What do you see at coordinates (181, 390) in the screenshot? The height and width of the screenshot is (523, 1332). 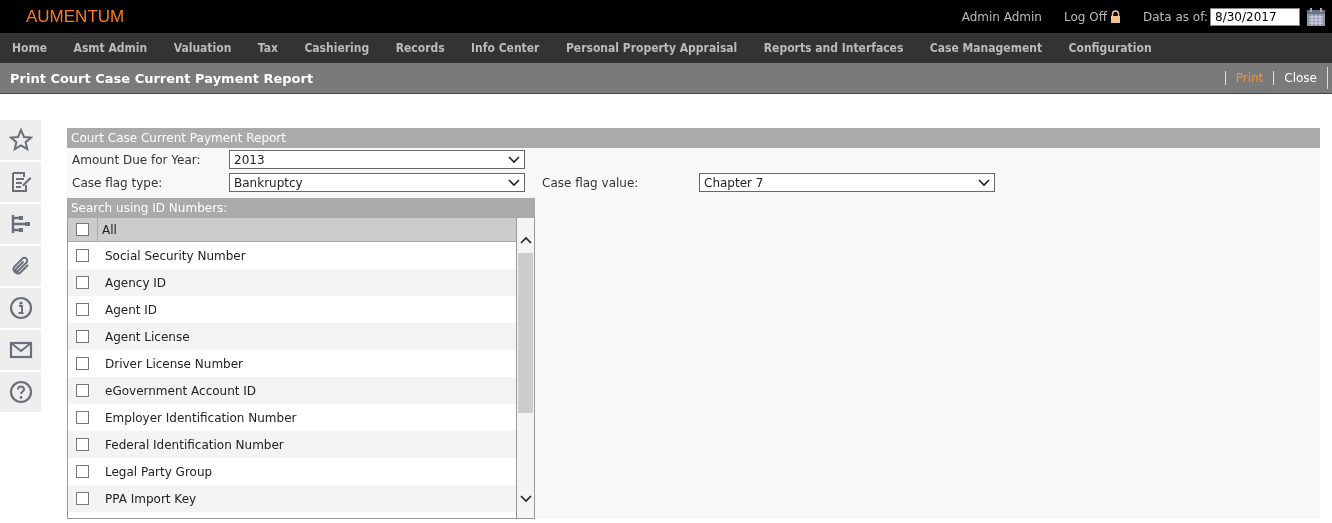 I see `list-item: eGovernment Account ID` at bounding box center [181, 390].